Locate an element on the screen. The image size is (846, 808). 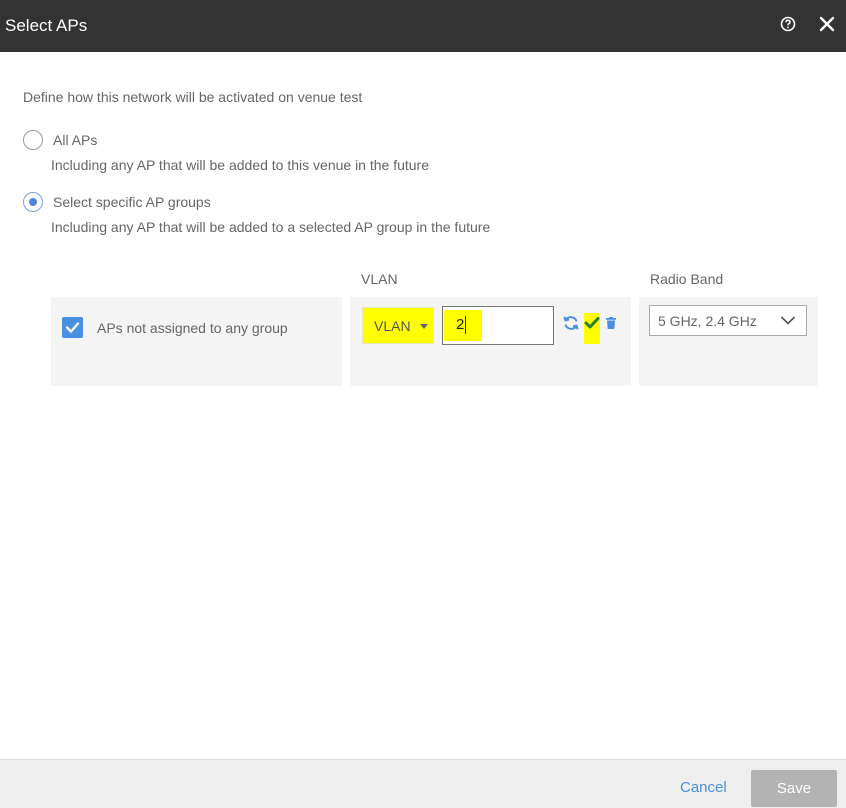
check-icon is located at coordinates (592, 323).